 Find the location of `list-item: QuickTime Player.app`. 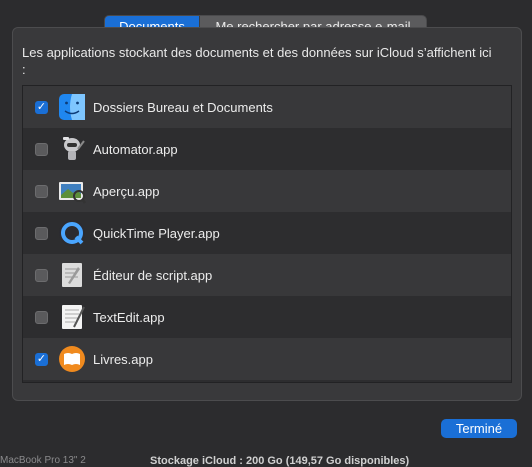

list-item: QuickTime Player.app is located at coordinates (267, 233).